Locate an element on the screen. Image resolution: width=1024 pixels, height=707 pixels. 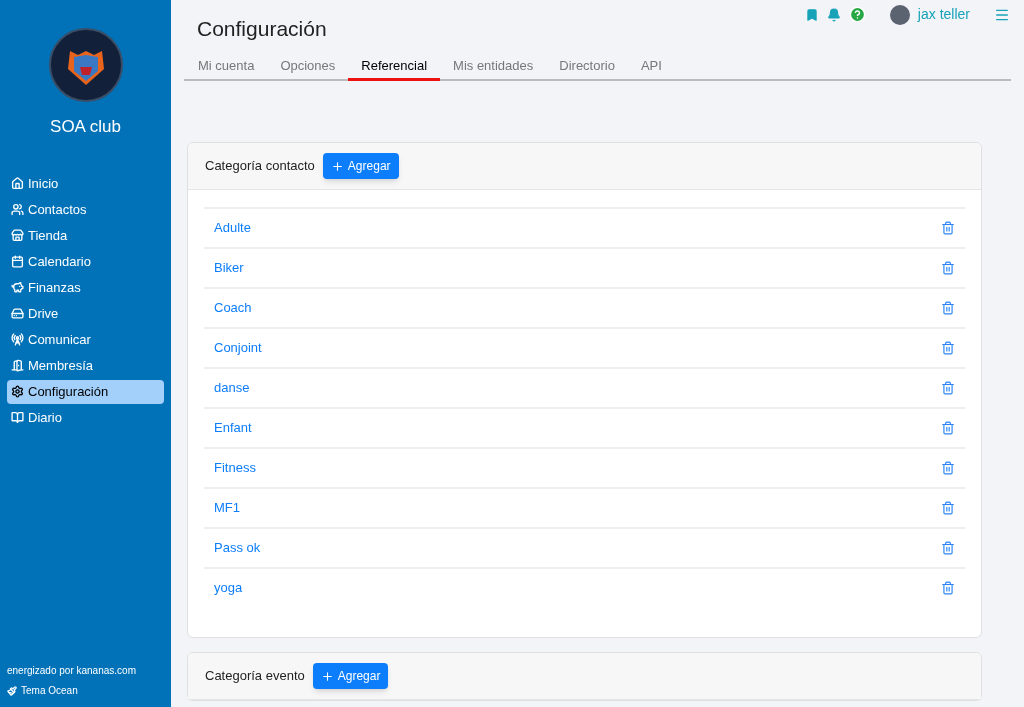
sidebar-item: Configuración is located at coordinates (85, 391).